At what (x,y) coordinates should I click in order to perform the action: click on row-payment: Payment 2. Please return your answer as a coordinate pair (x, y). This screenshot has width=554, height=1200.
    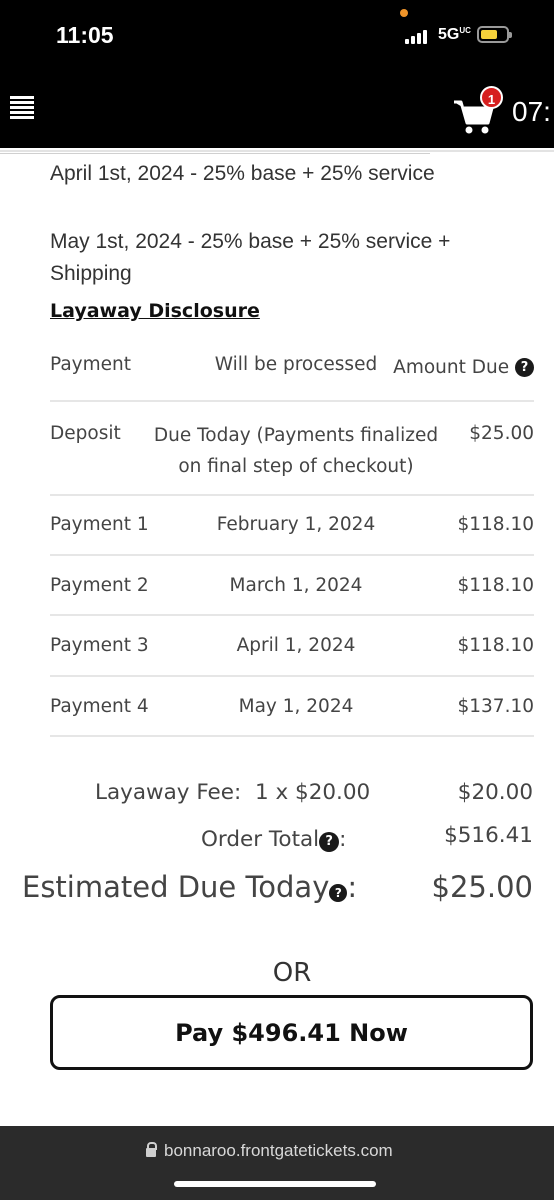
    Looking at the image, I should click on (99, 585).